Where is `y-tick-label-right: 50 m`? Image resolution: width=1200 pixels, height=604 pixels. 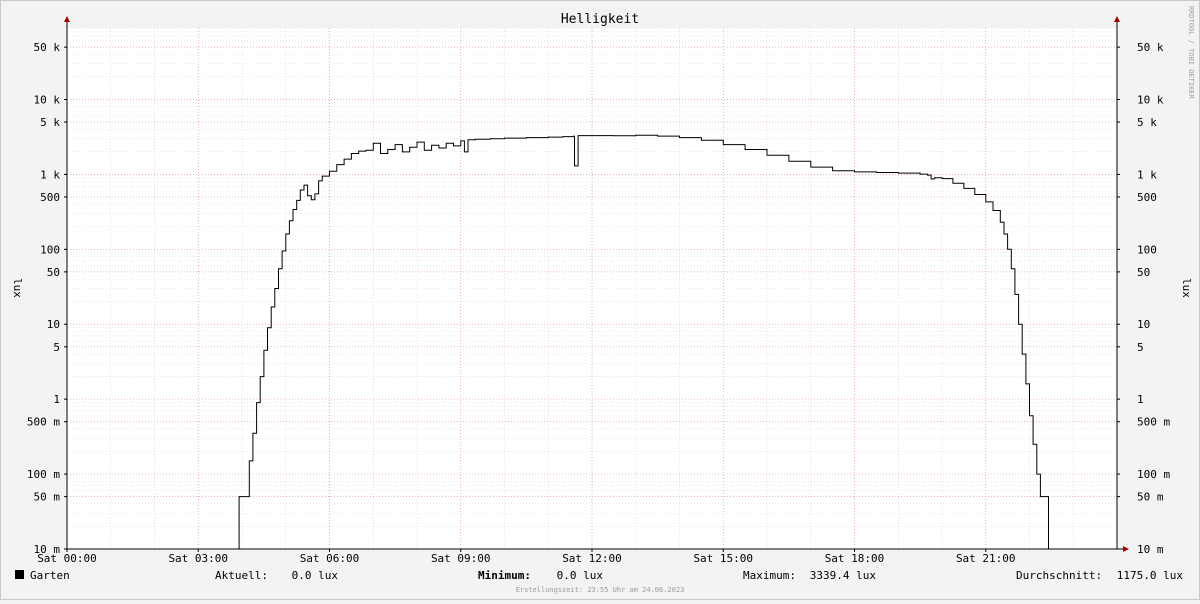 y-tick-label-right: 50 m is located at coordinates (1150, 497).